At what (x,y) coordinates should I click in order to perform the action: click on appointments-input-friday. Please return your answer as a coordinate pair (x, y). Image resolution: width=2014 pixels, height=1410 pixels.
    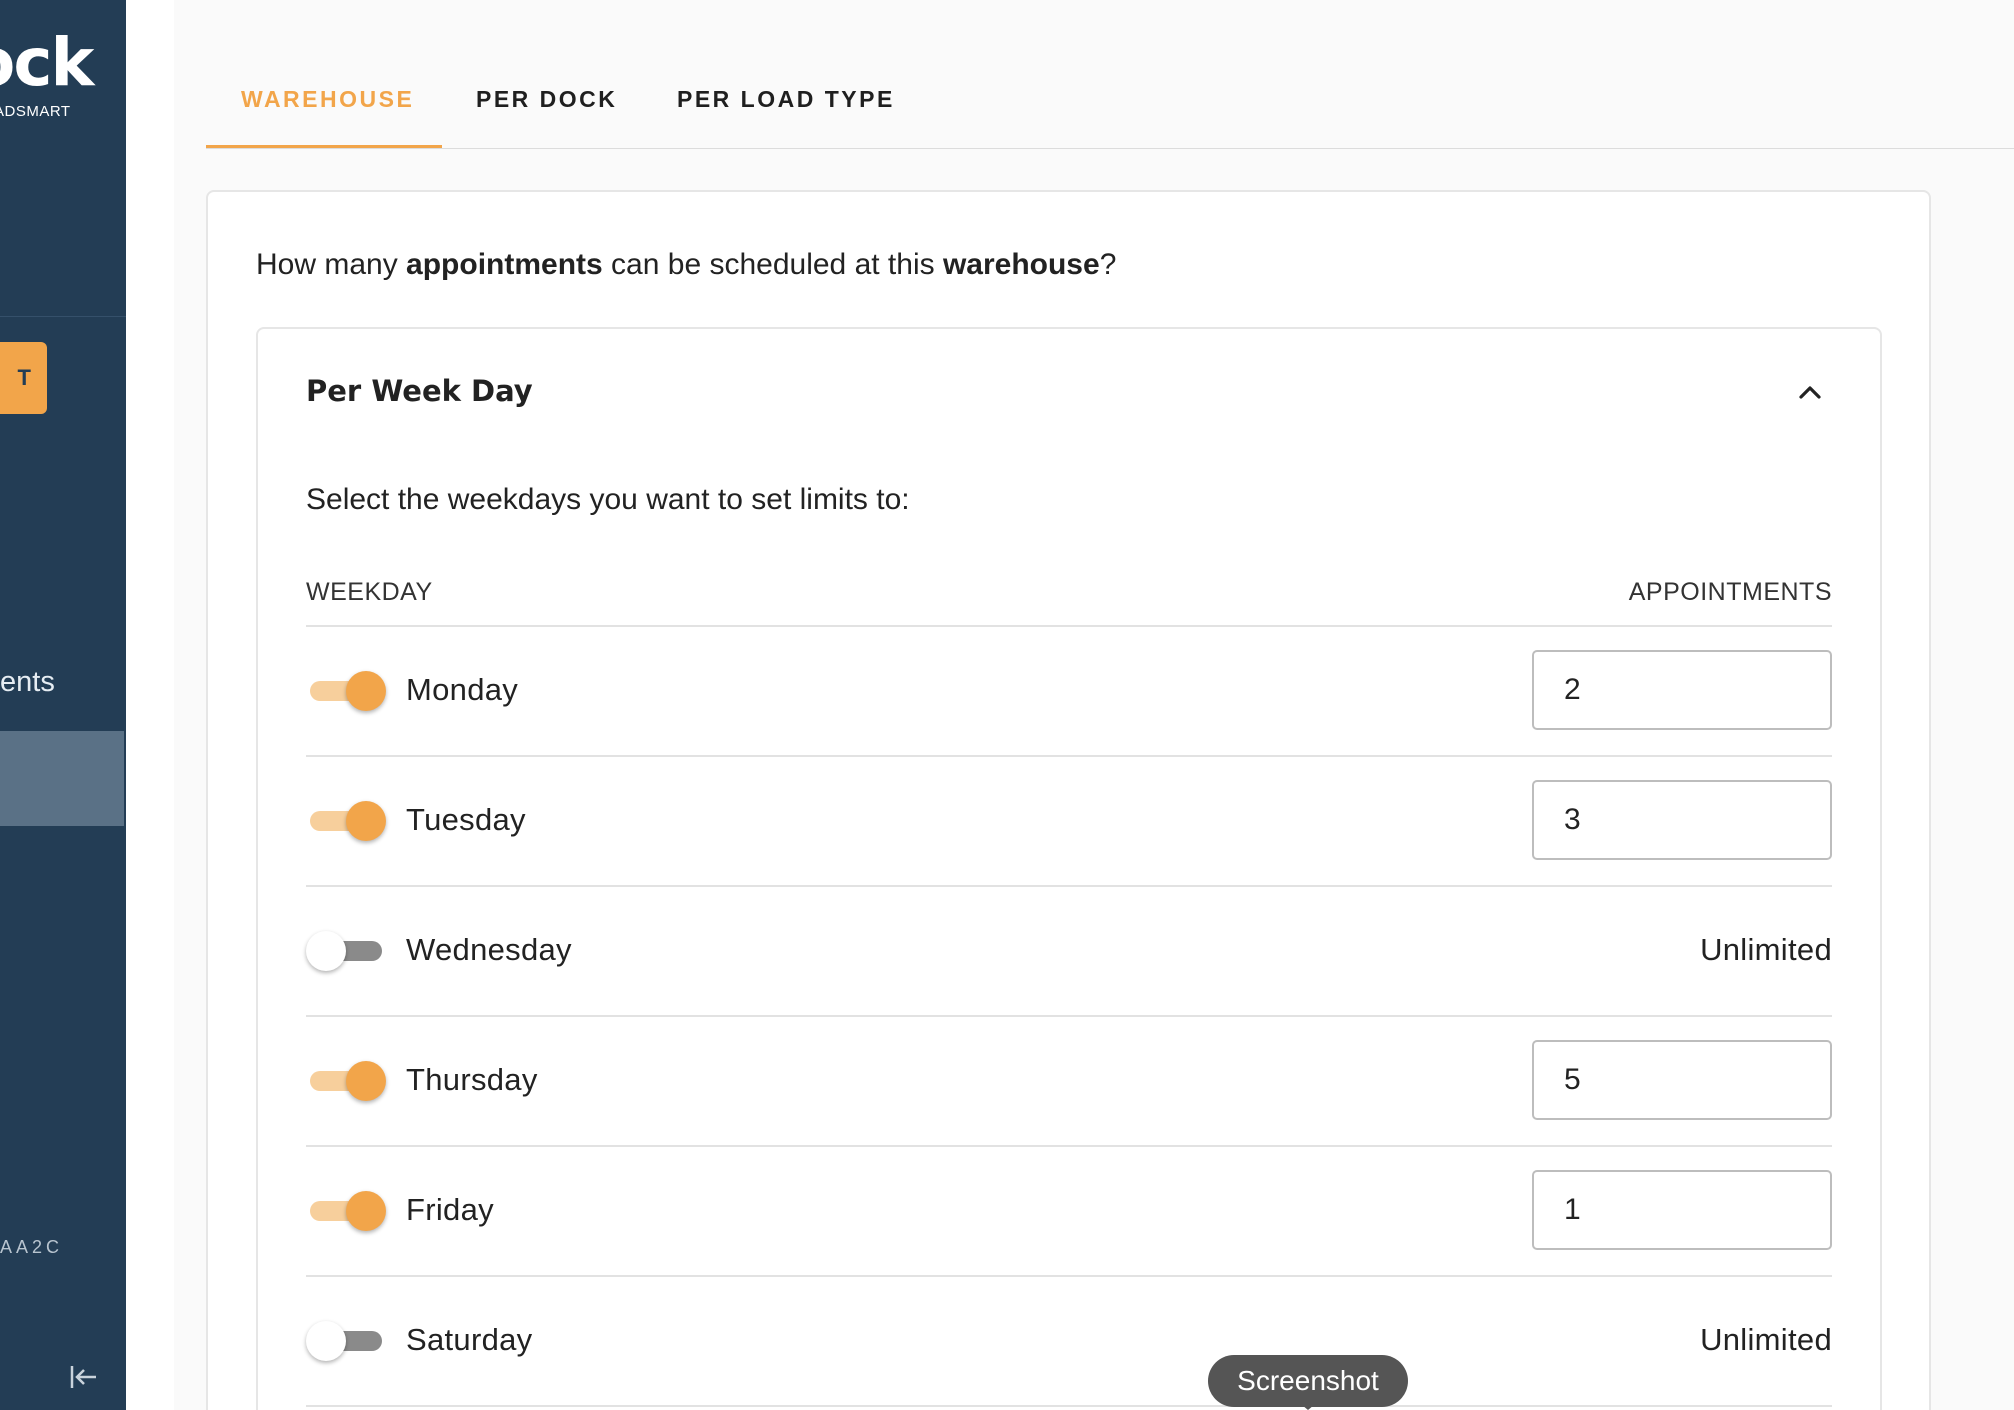
    Looking at the image, I should click on (1682, 1210).